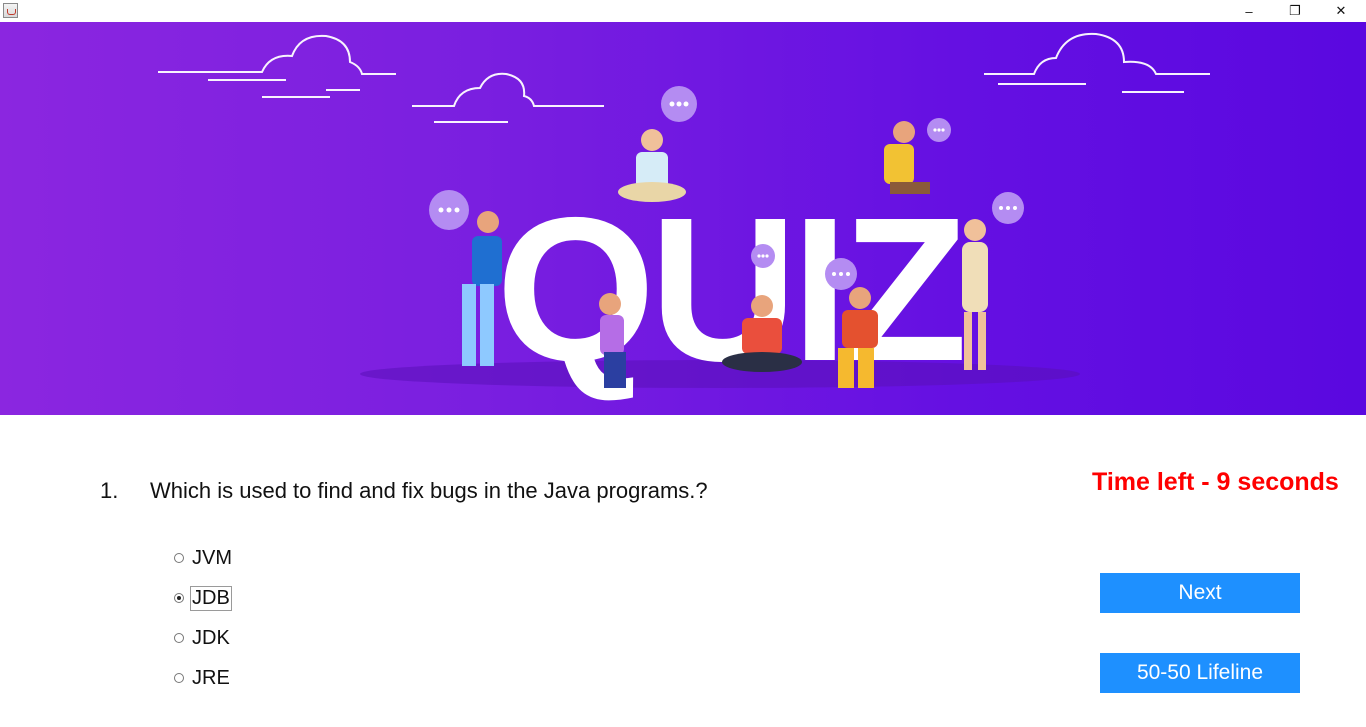 Image resolution: width=1366 pixels, height=727 pixels. I want to click on lifeline-button: 50-50 Lifeline, so click(1200, 673).